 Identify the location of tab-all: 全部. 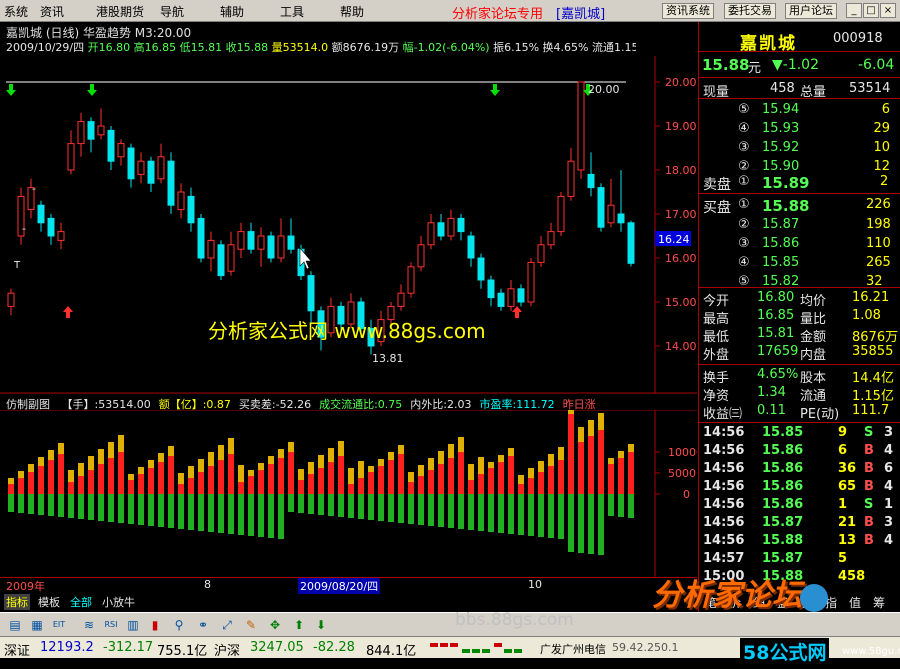
(81, 602).